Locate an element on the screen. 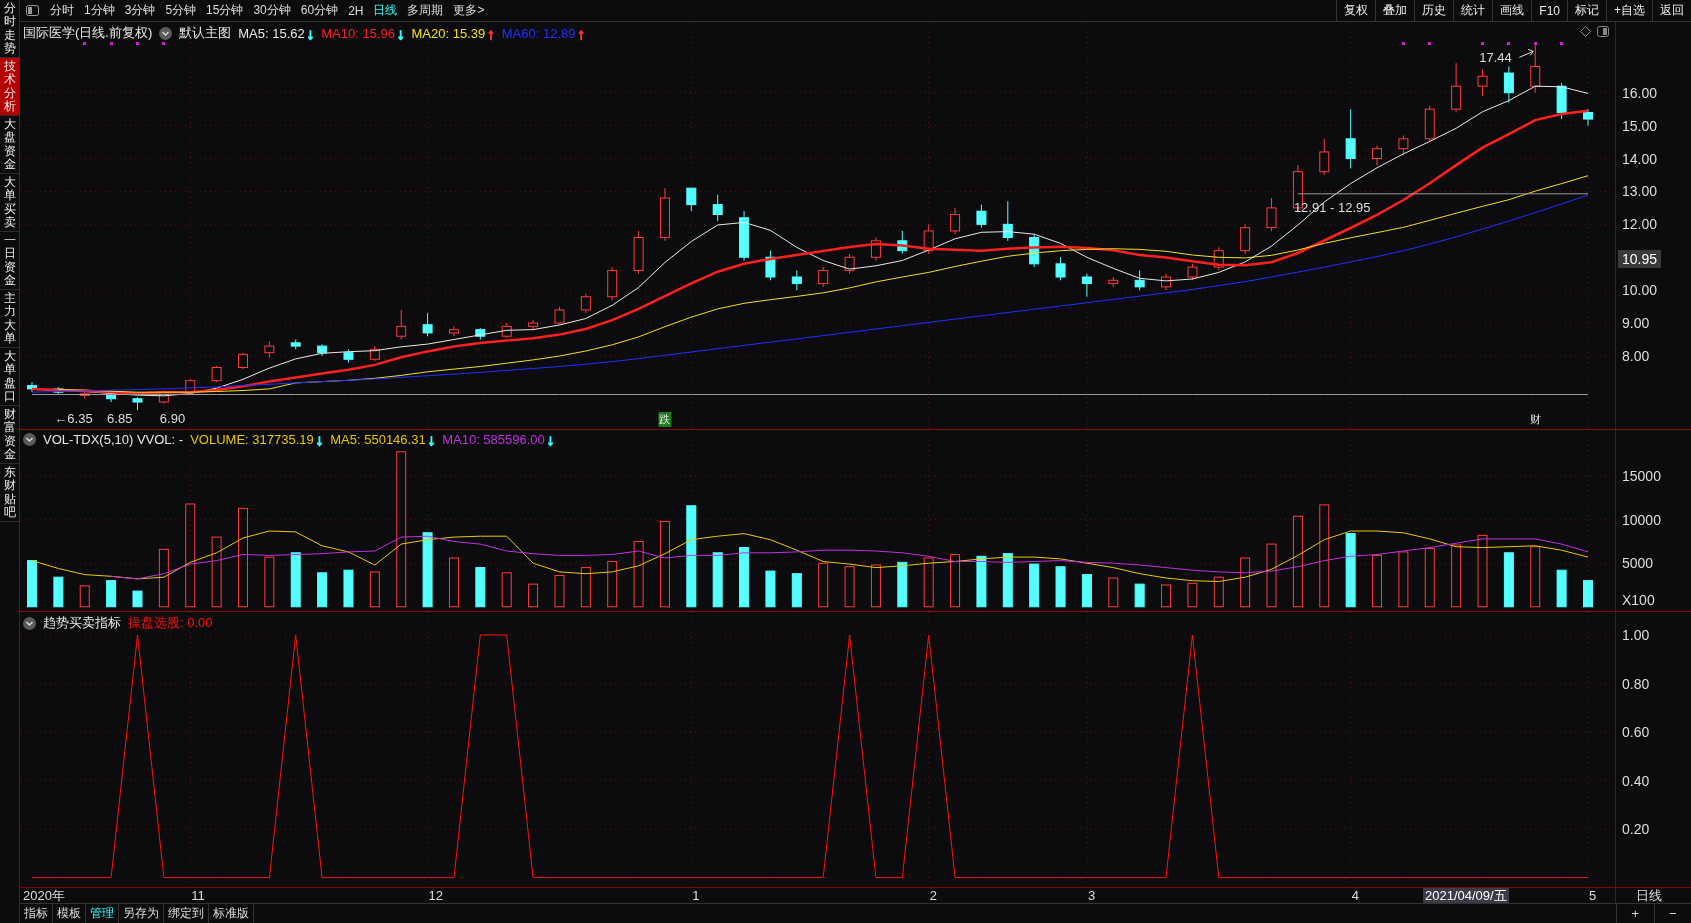 This screenshot has width=1691, height=923. month-label: 1 is located at coordinates (696, 895).